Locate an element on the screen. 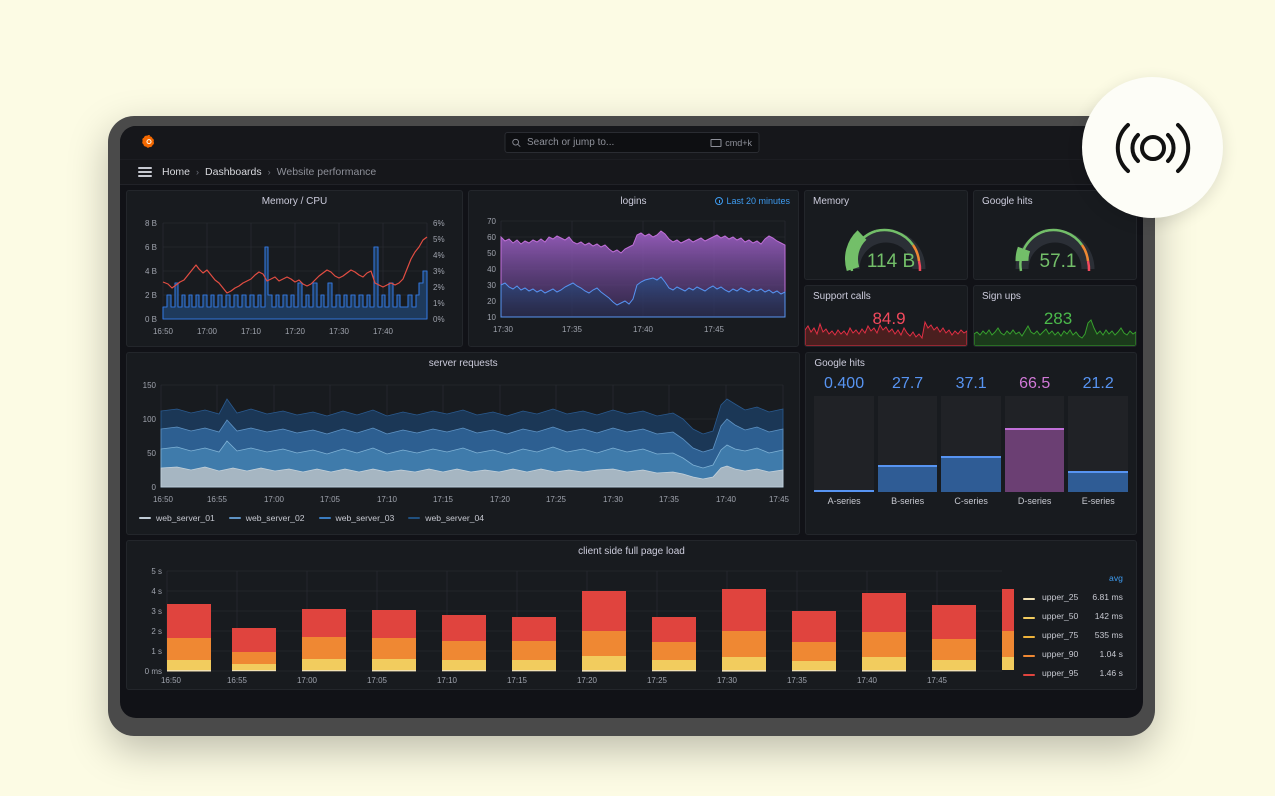  time-range-picker: Last 20 minutes is located at coordinates (752, 201).